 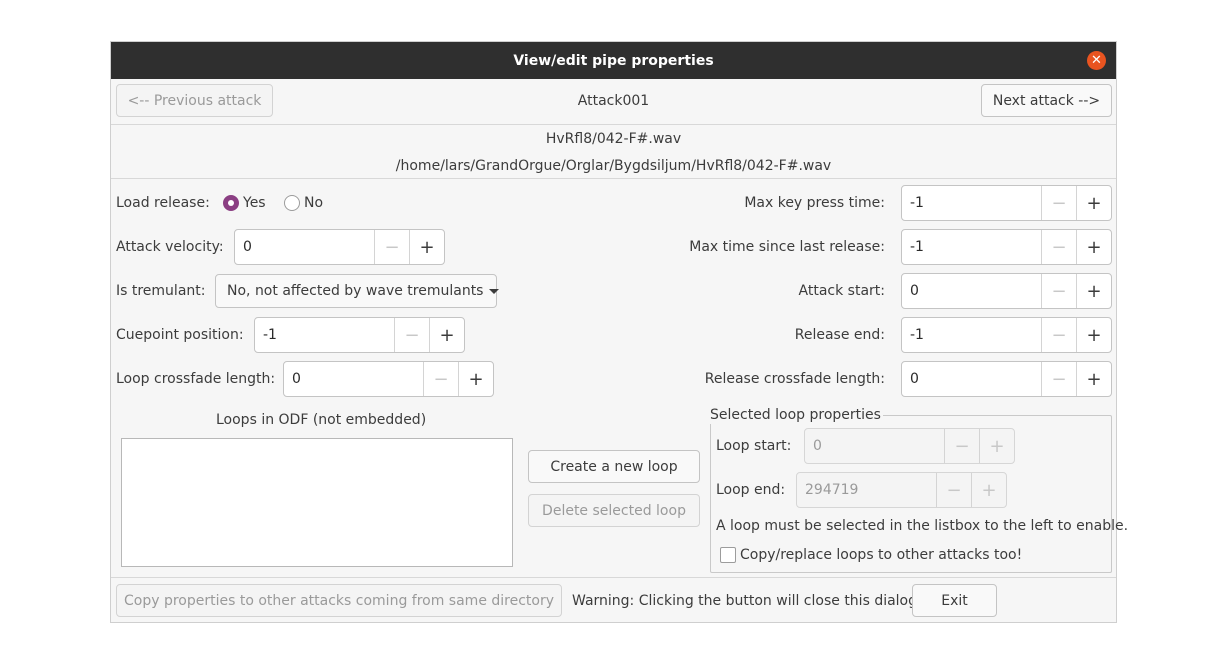 I want to click on attack-velocity-label: Attack velocity:, so click(x=170, y=247).